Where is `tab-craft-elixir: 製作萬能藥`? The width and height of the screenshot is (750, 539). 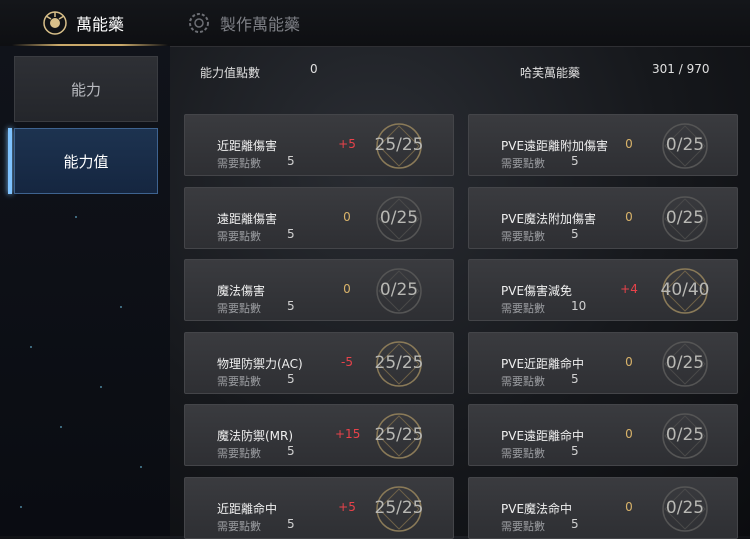 tab-craft-elixir: 製作萬能藥 is located at coordinates (243, 23).